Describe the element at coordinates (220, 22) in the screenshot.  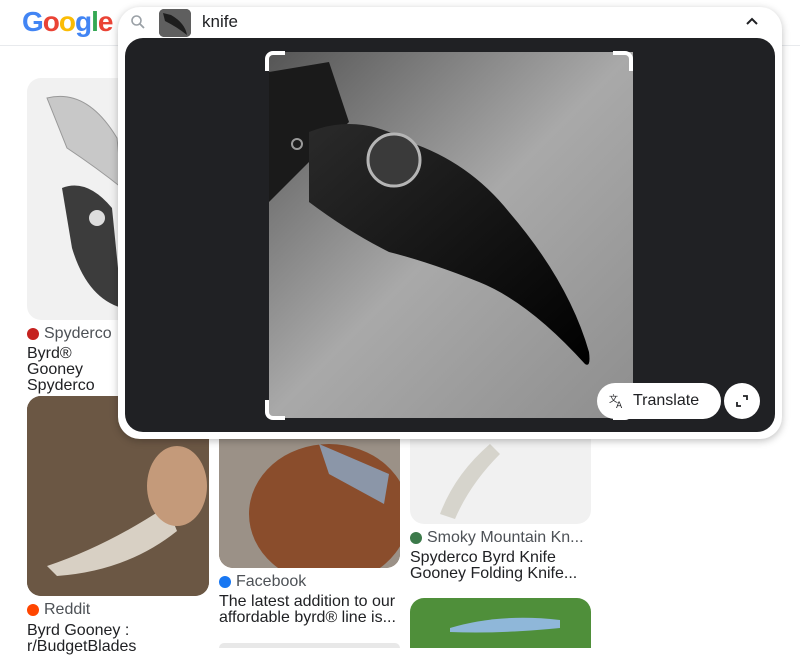
I see `search-query-text: knife` at that location.